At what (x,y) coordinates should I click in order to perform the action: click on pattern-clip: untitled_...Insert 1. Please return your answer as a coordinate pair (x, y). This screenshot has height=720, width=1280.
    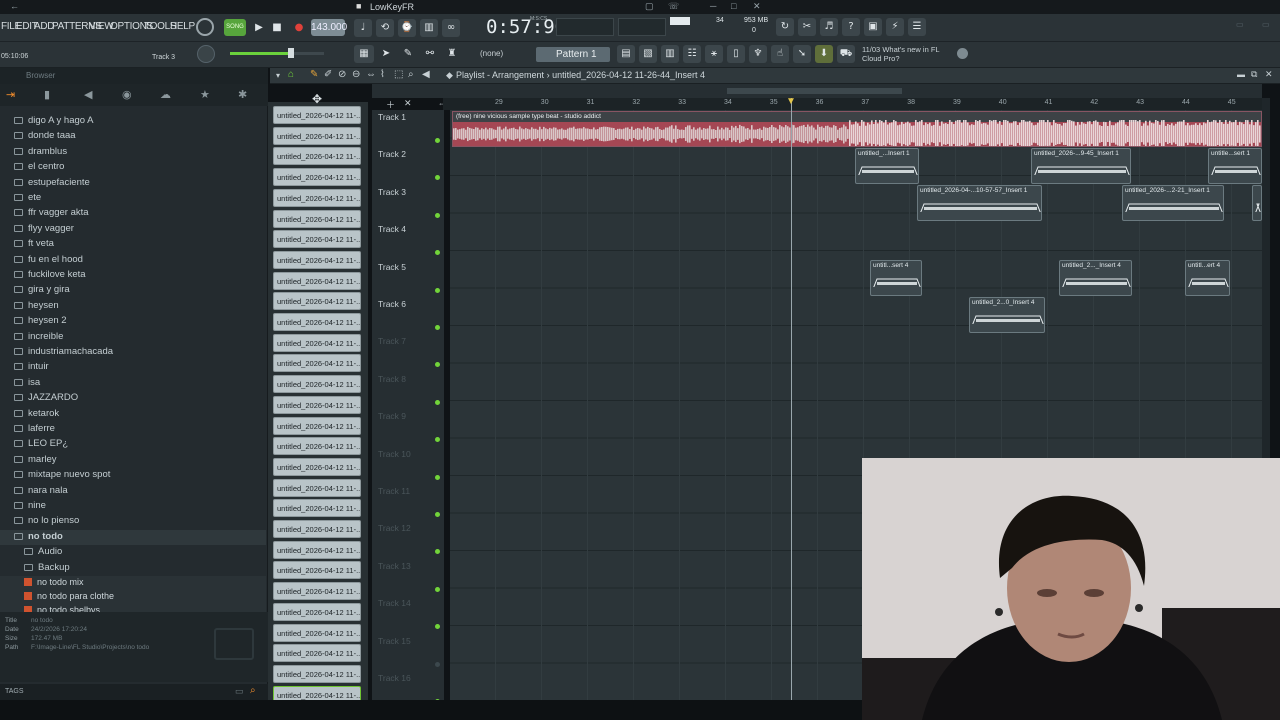
    Looking at the image, I should click on (887, 166).